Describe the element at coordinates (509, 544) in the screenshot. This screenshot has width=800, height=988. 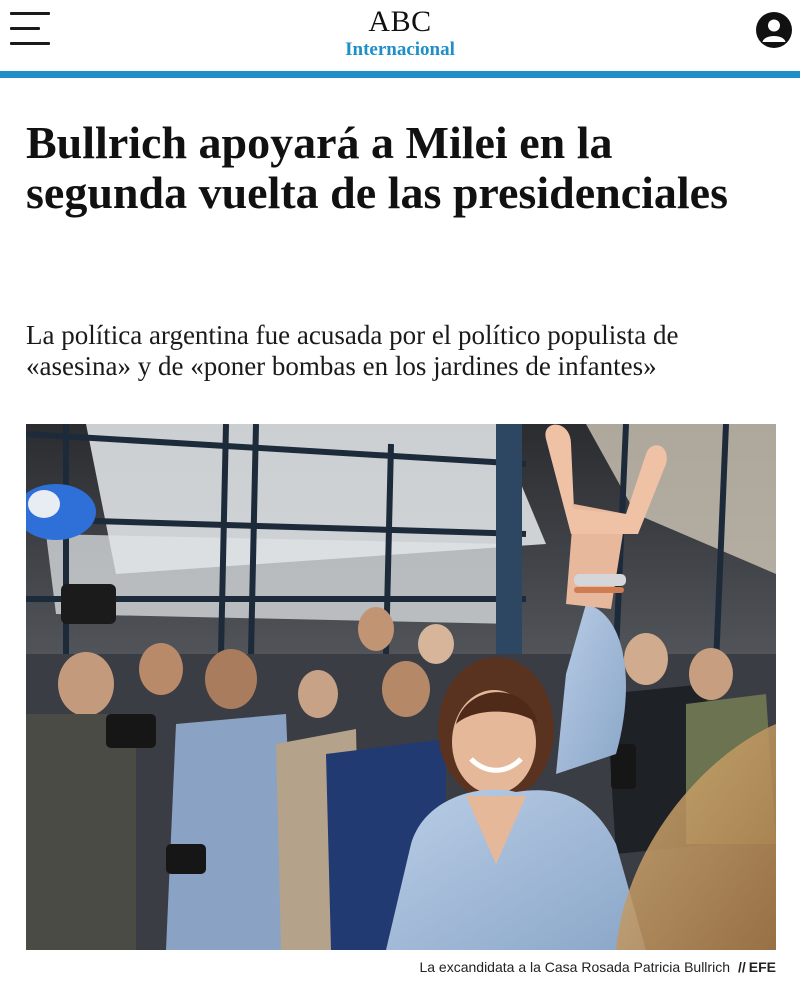
I see `photo-pillar` at that location.